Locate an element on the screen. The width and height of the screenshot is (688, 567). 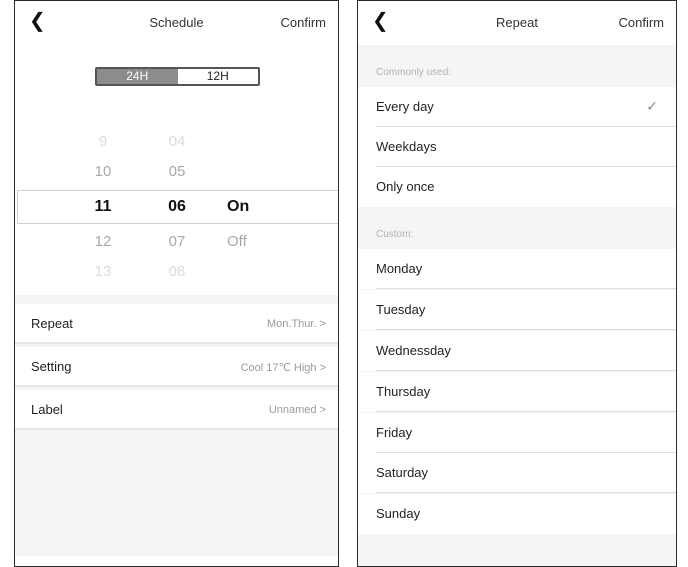
bottom-strip is located at coordinates (176, 561).